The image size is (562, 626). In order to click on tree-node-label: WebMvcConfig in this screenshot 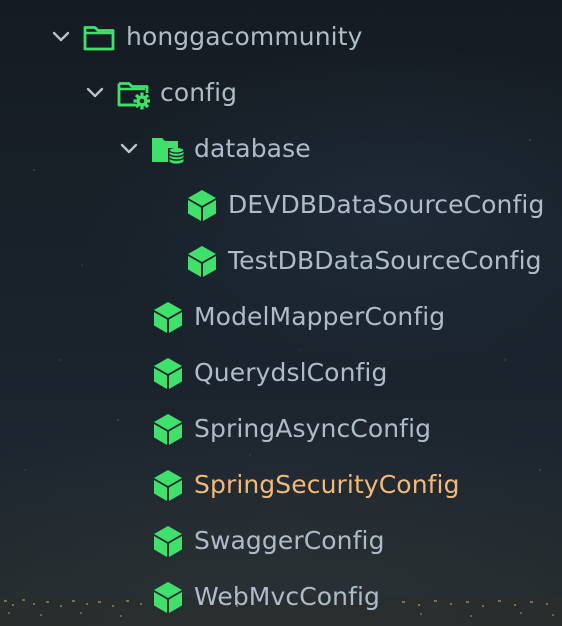, I will do `click(287, 596)`.